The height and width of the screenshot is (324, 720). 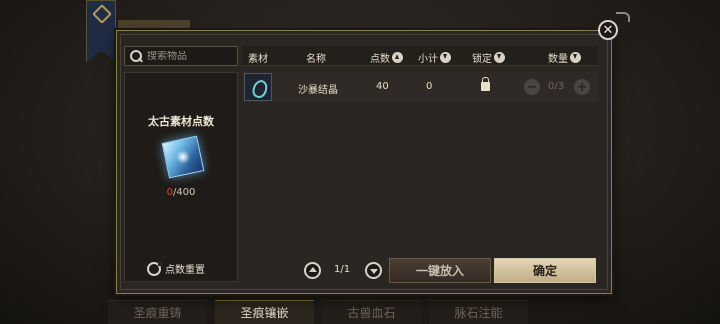 What do you see at coordinates (440, 270) in the screenshot?
I see `auto-place-button: 一键放入` at bounding box center [440, 270].